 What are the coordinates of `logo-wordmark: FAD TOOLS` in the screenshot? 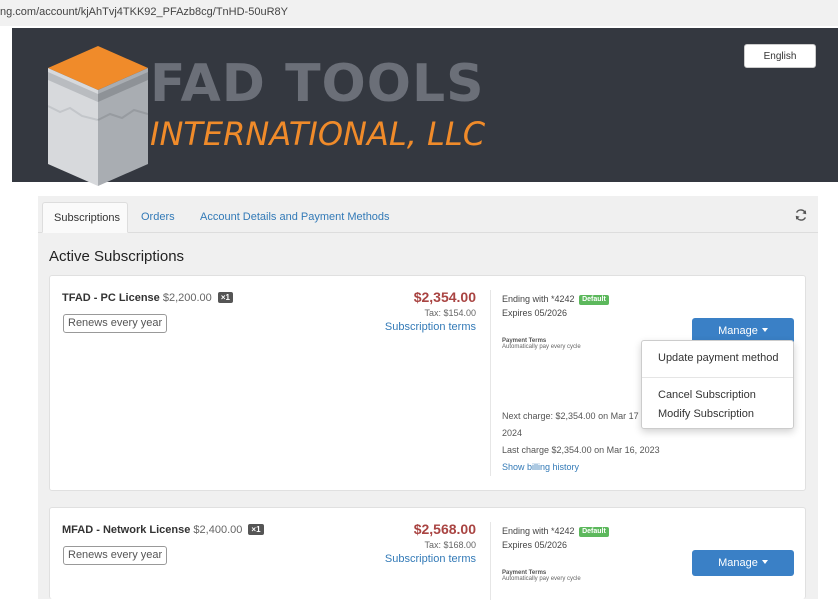 It's located at (317, 84).